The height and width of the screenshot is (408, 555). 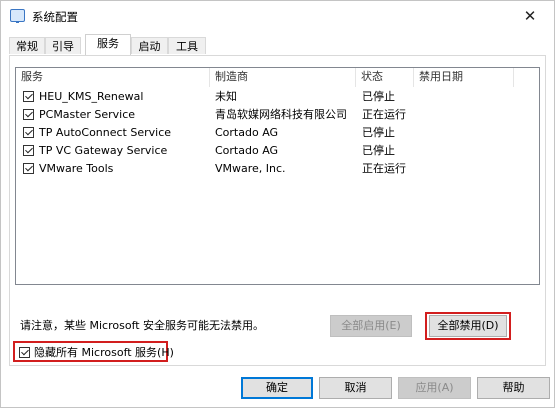 What do you see at coordinates (281, 114) in the screenshot?
I see `service-vendor: 青岛软媒网络科技有限公司` at bounding box center [281, 114].